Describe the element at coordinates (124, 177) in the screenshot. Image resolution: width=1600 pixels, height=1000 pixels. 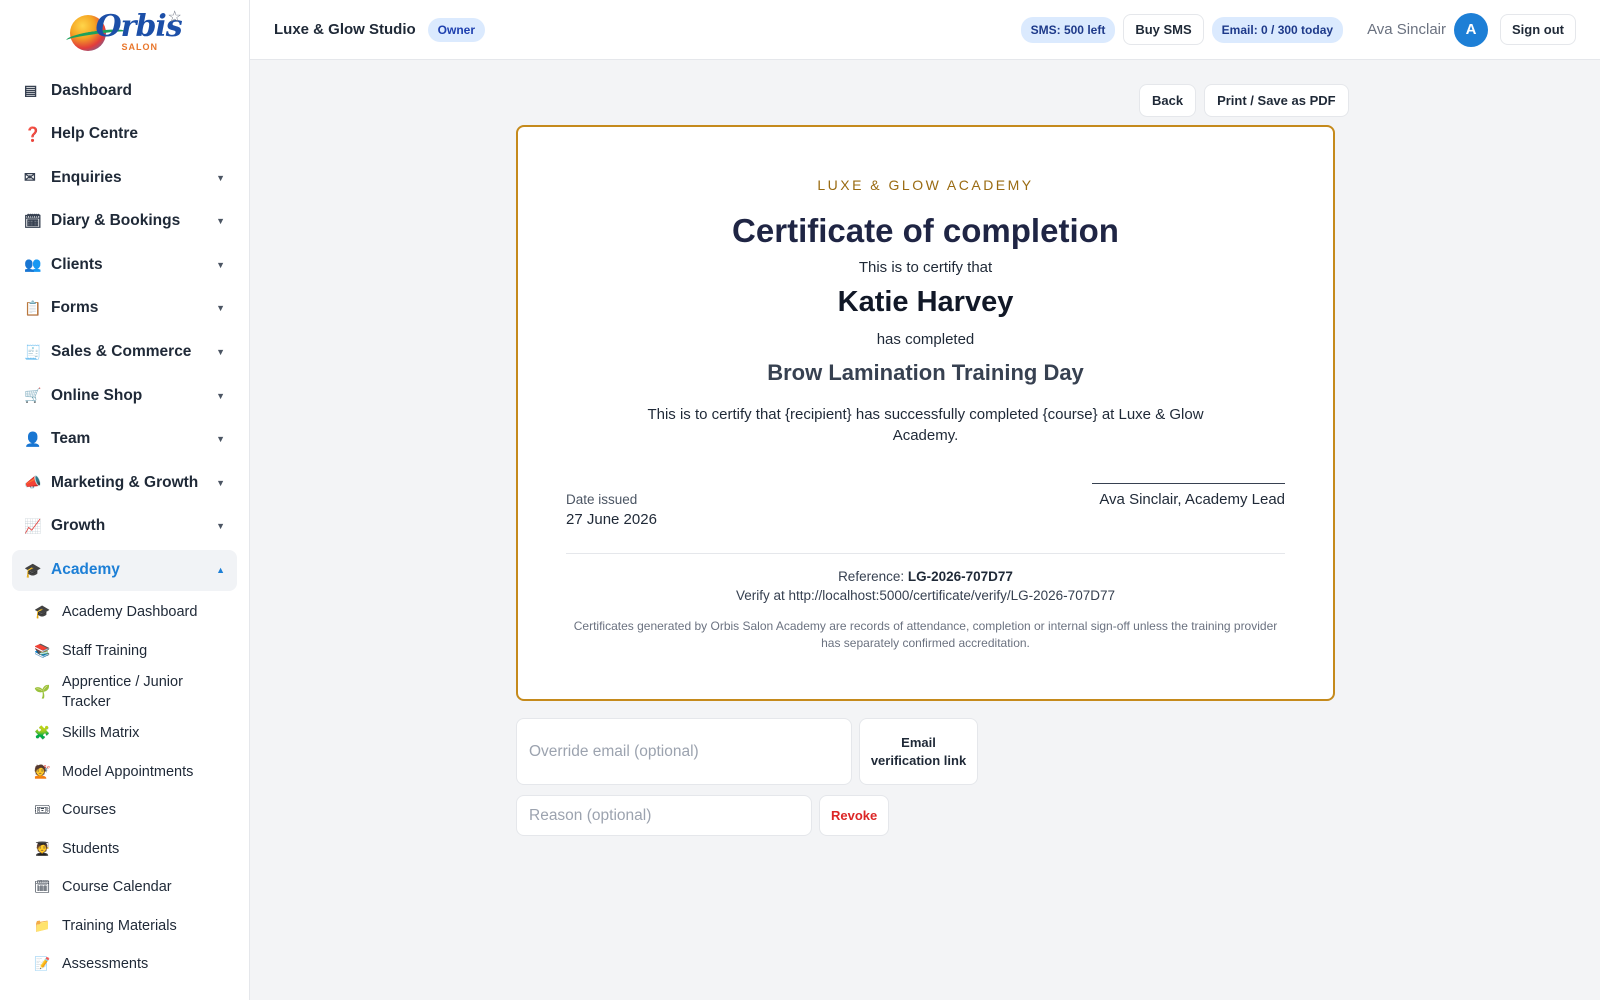
I see `sidebar-item-enquiries: ✉ Enquiries ▼` at that location.